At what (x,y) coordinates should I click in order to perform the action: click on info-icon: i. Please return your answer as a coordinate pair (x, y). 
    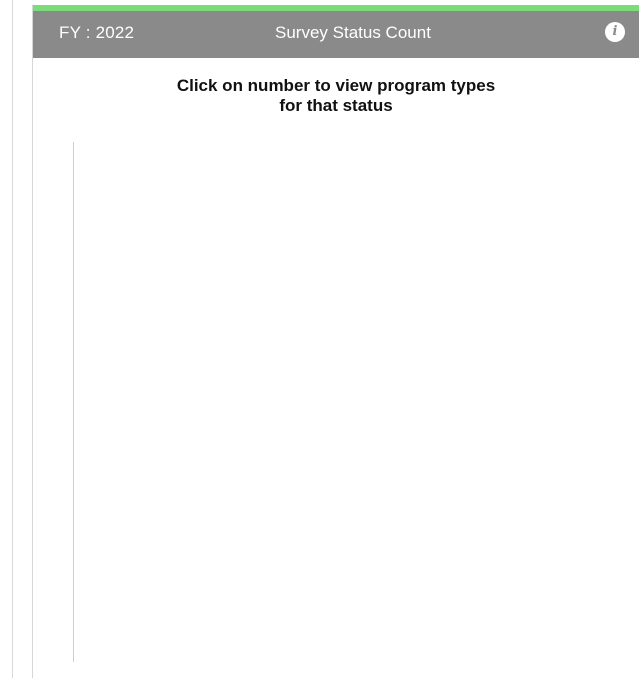
    Looking at the image, I should click on (615, 32).